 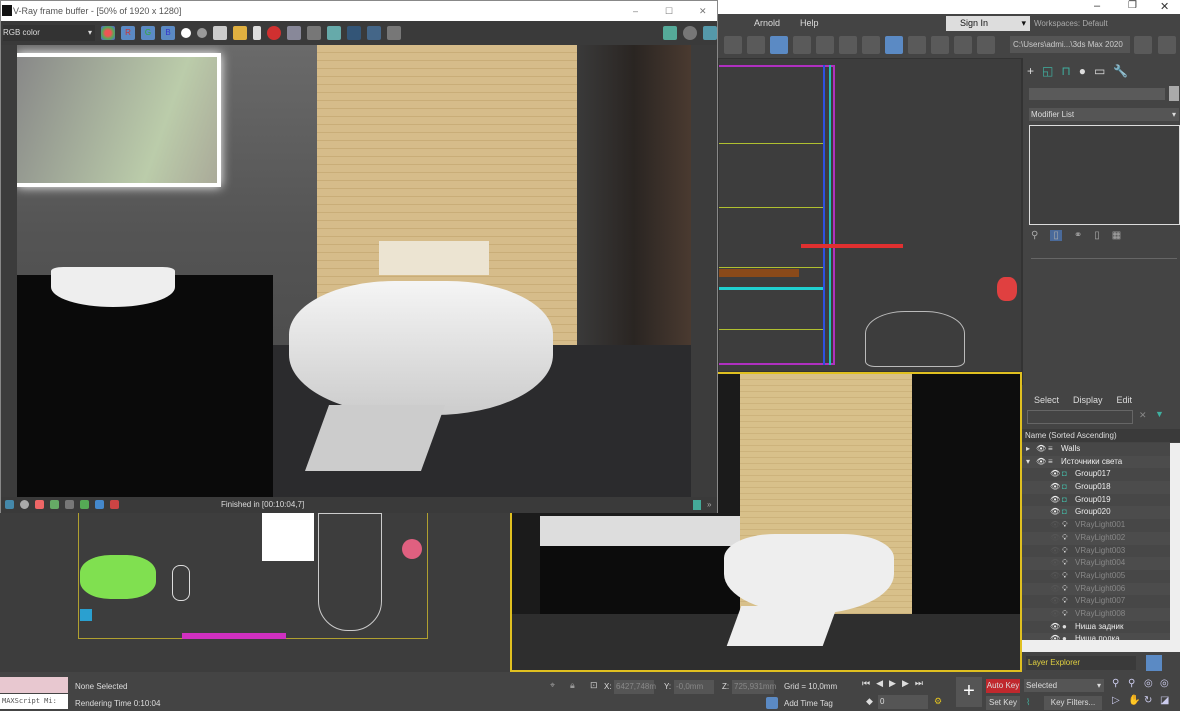 What do you see at coordinates (1028, 702) in the screenshot?
I see `key-tangent-icon: ⌇` at bounding box center [1028, 702].